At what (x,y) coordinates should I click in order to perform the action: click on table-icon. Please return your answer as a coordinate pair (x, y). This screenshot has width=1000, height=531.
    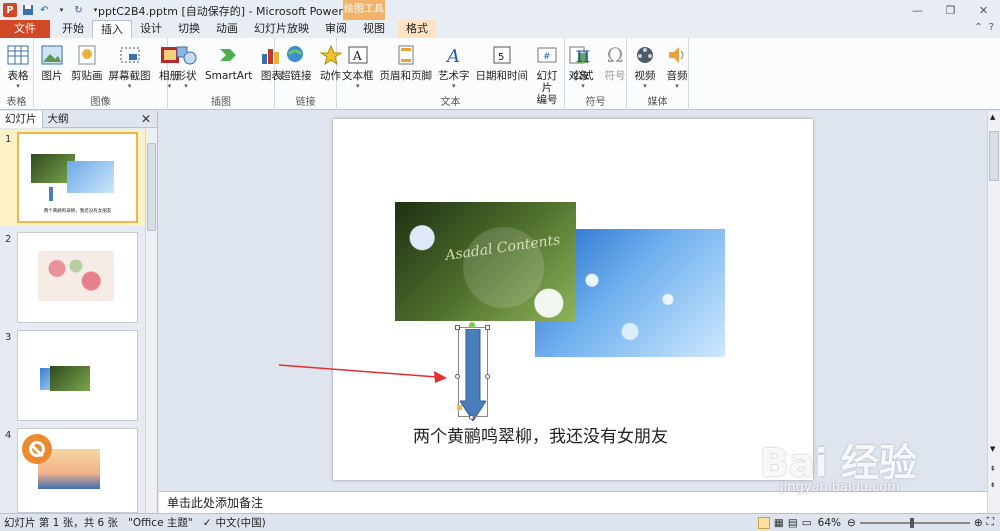
    Looking at the image, I should click on (18, 55).